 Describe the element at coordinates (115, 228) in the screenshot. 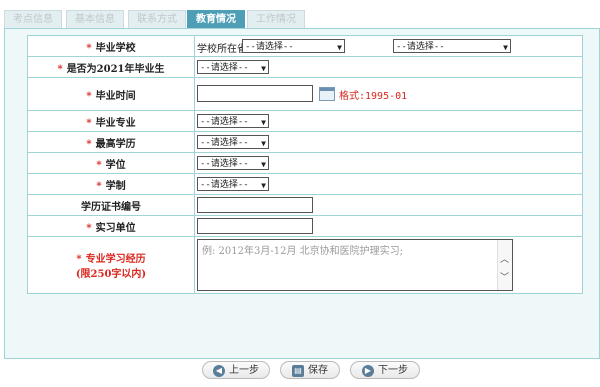

I see `internship-label: 实习单位` at that location.